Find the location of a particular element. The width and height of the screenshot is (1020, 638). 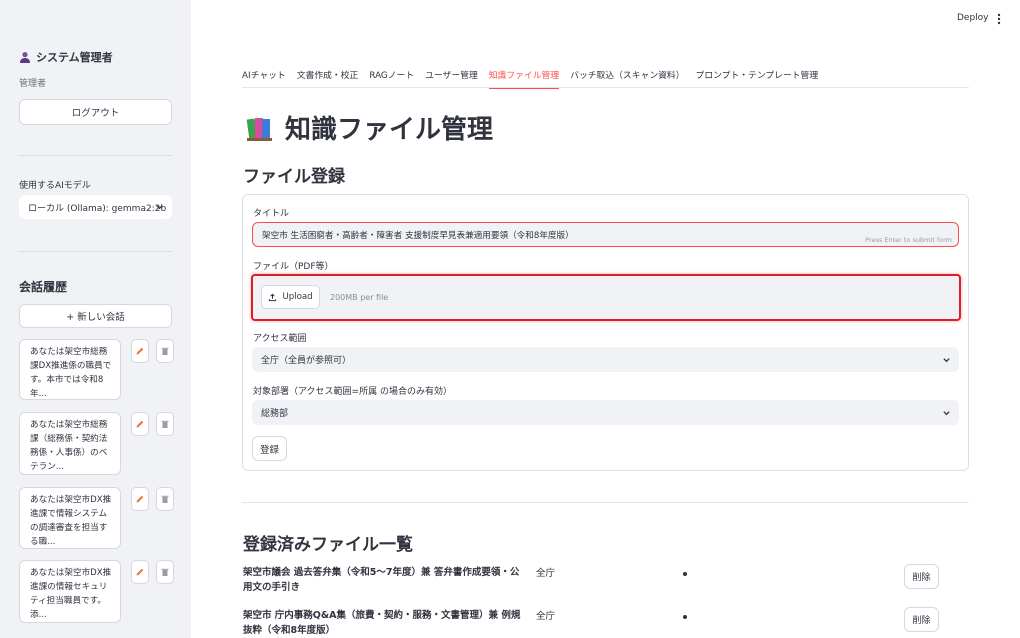

logout-button: ログアウト is located at coordinates (95, 112).